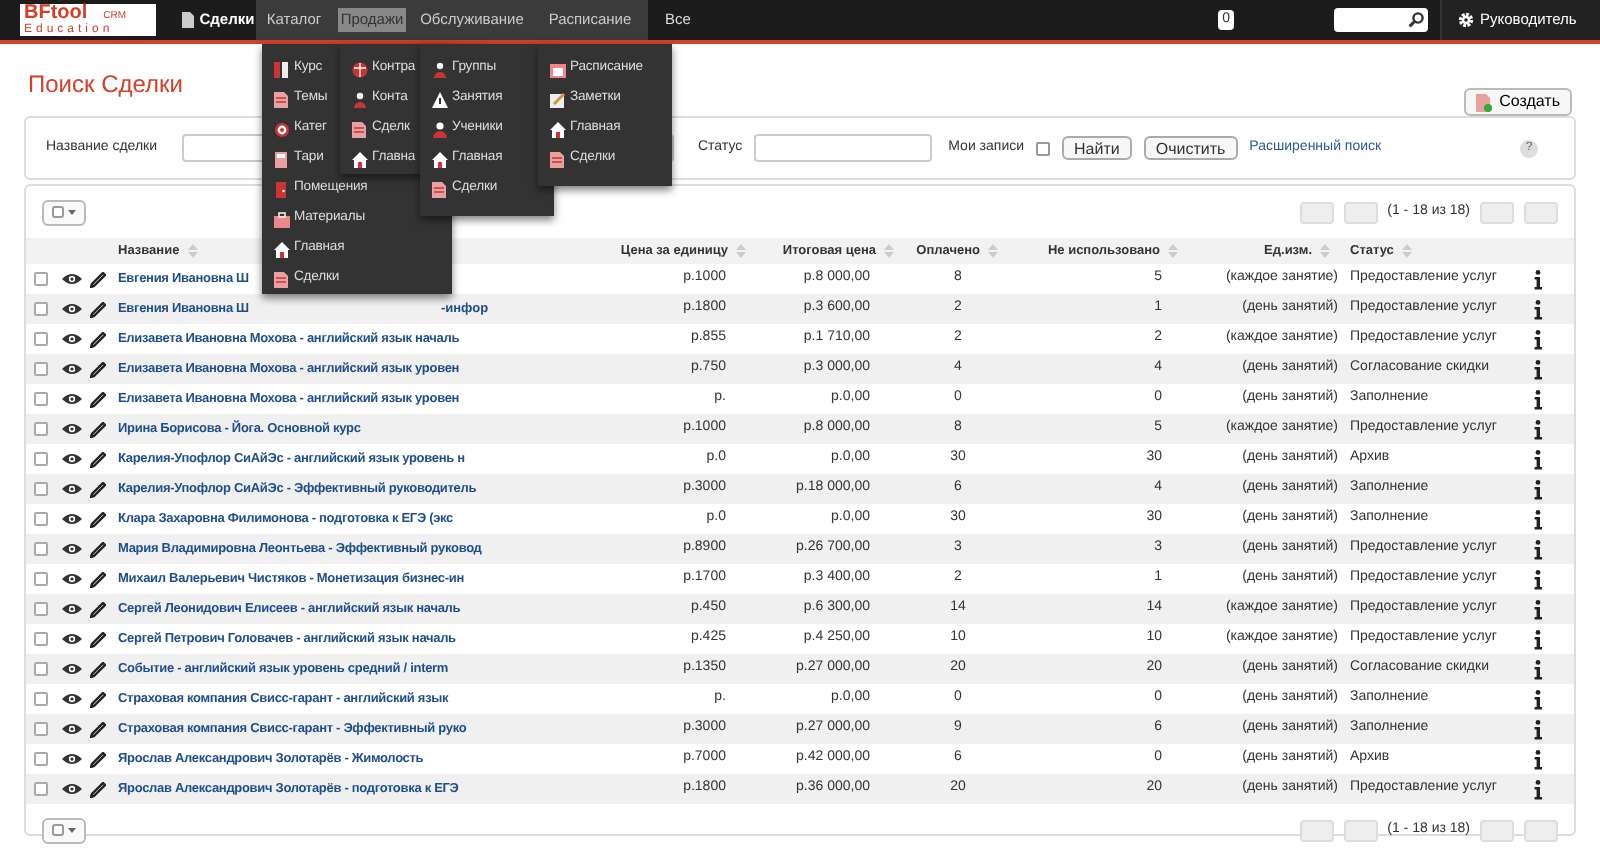  What do you see at coordinates (105, 85) in the screenshot?
I see `page-title: Поиск Сделки` at bounding box center [105, 85].